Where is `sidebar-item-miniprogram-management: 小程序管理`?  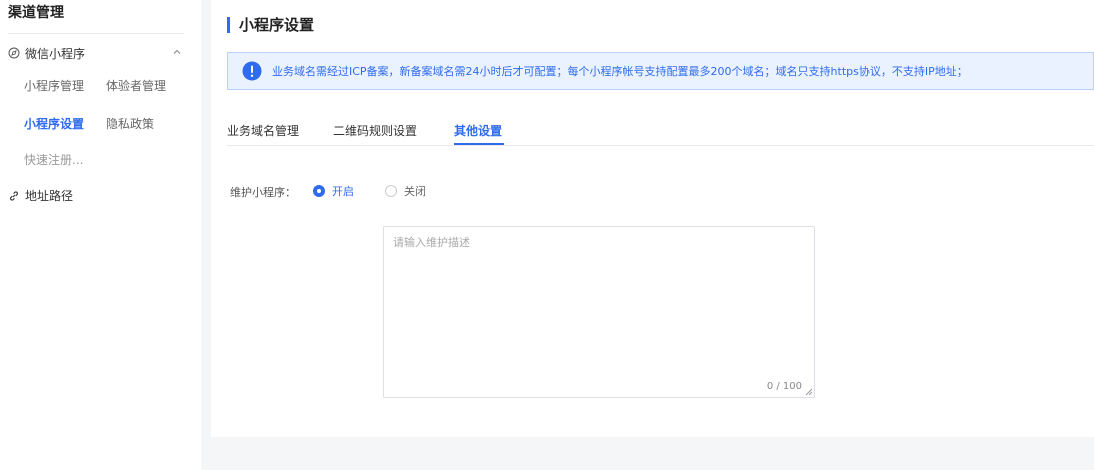 sidebar-item-miniprogram-management: 小程序管理 is located at coordinates (54, 85).